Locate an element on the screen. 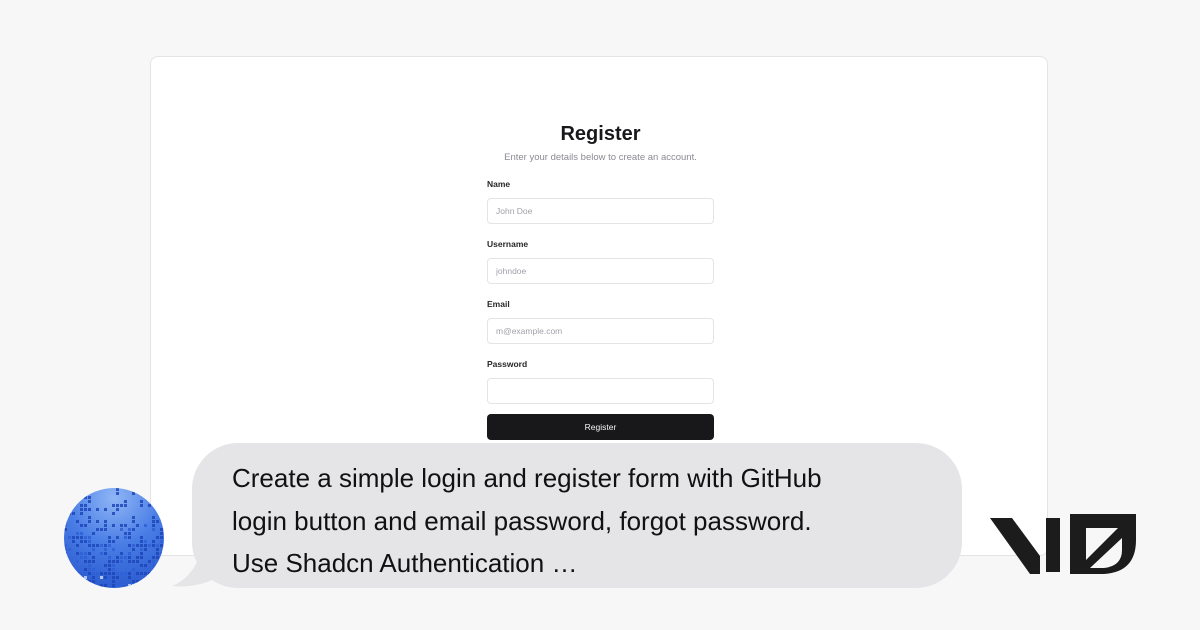  username-field-group: Username is located at coordinates (600, 261).